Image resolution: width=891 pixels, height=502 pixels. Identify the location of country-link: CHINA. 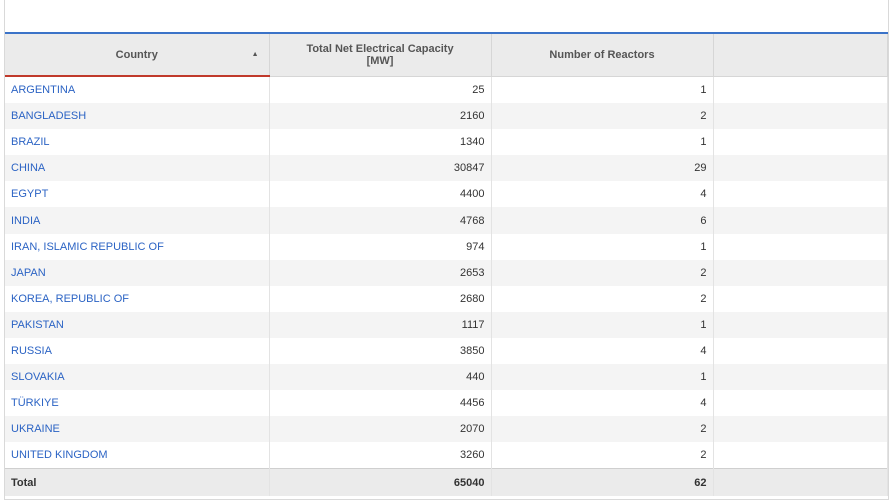
(137, 168).